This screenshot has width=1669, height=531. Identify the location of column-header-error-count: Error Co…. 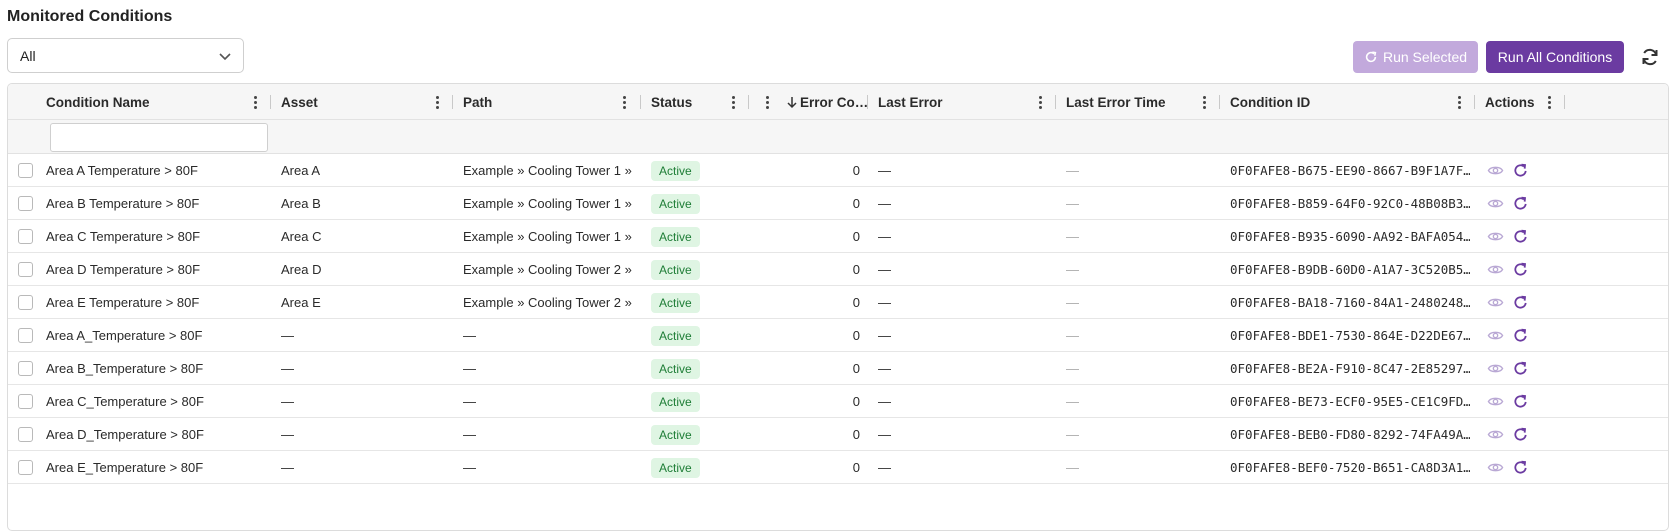
(827, 102).